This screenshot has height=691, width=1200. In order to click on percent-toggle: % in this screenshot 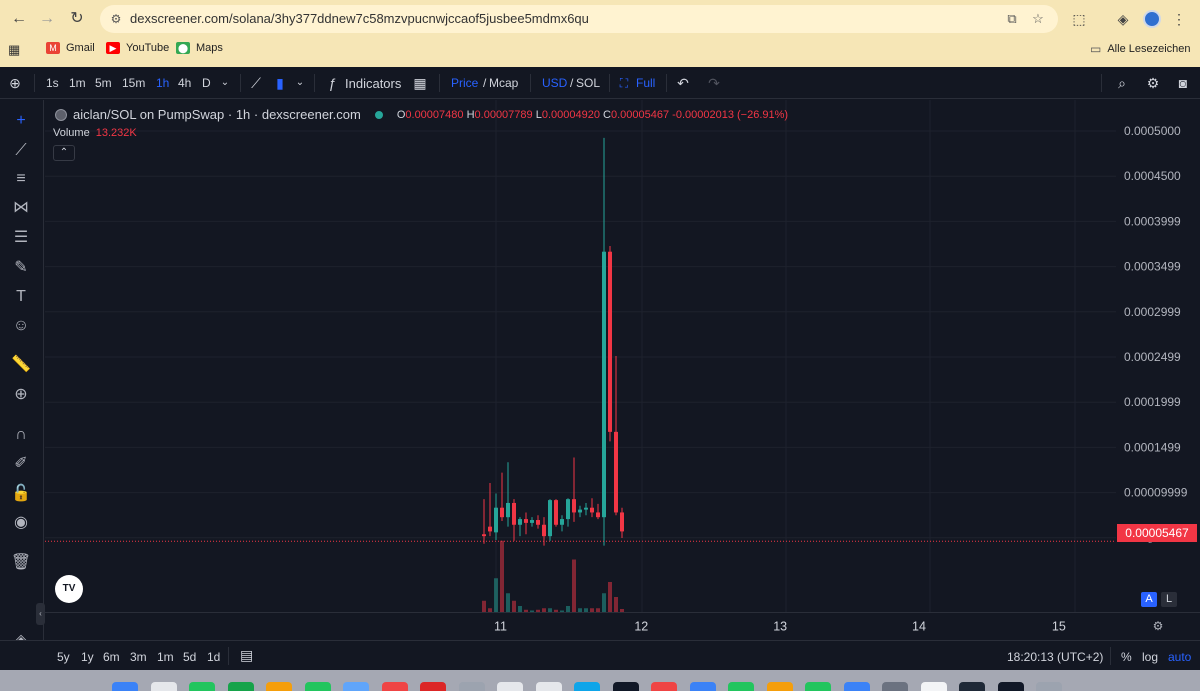, I will do `click(1126, 657)`.